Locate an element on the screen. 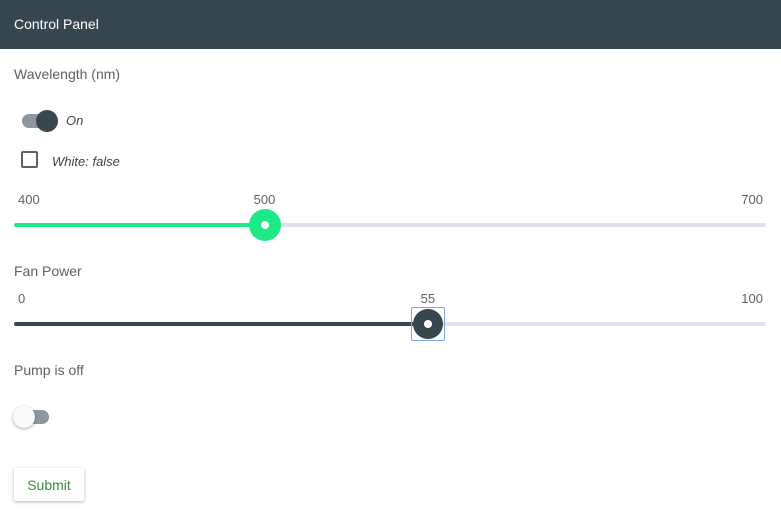 This screenshot has width=781, height=517. wavelength-toggle-label: On is located at coordinates (75, 120).